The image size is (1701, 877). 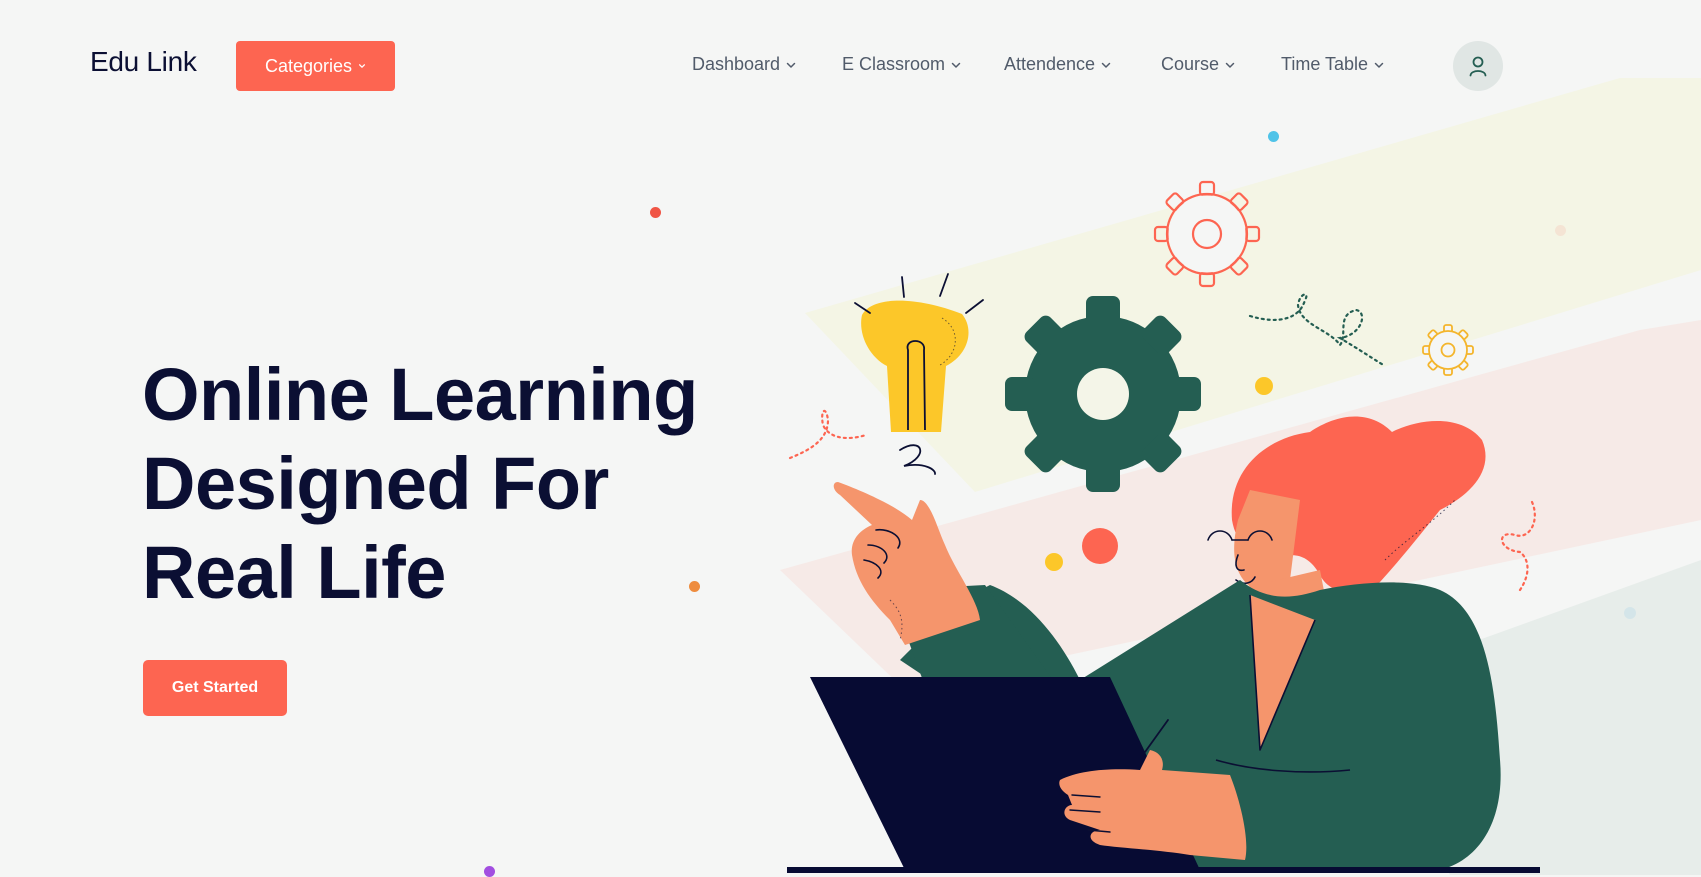 I want to click on gear-icon, so click(x=1103, y=394).